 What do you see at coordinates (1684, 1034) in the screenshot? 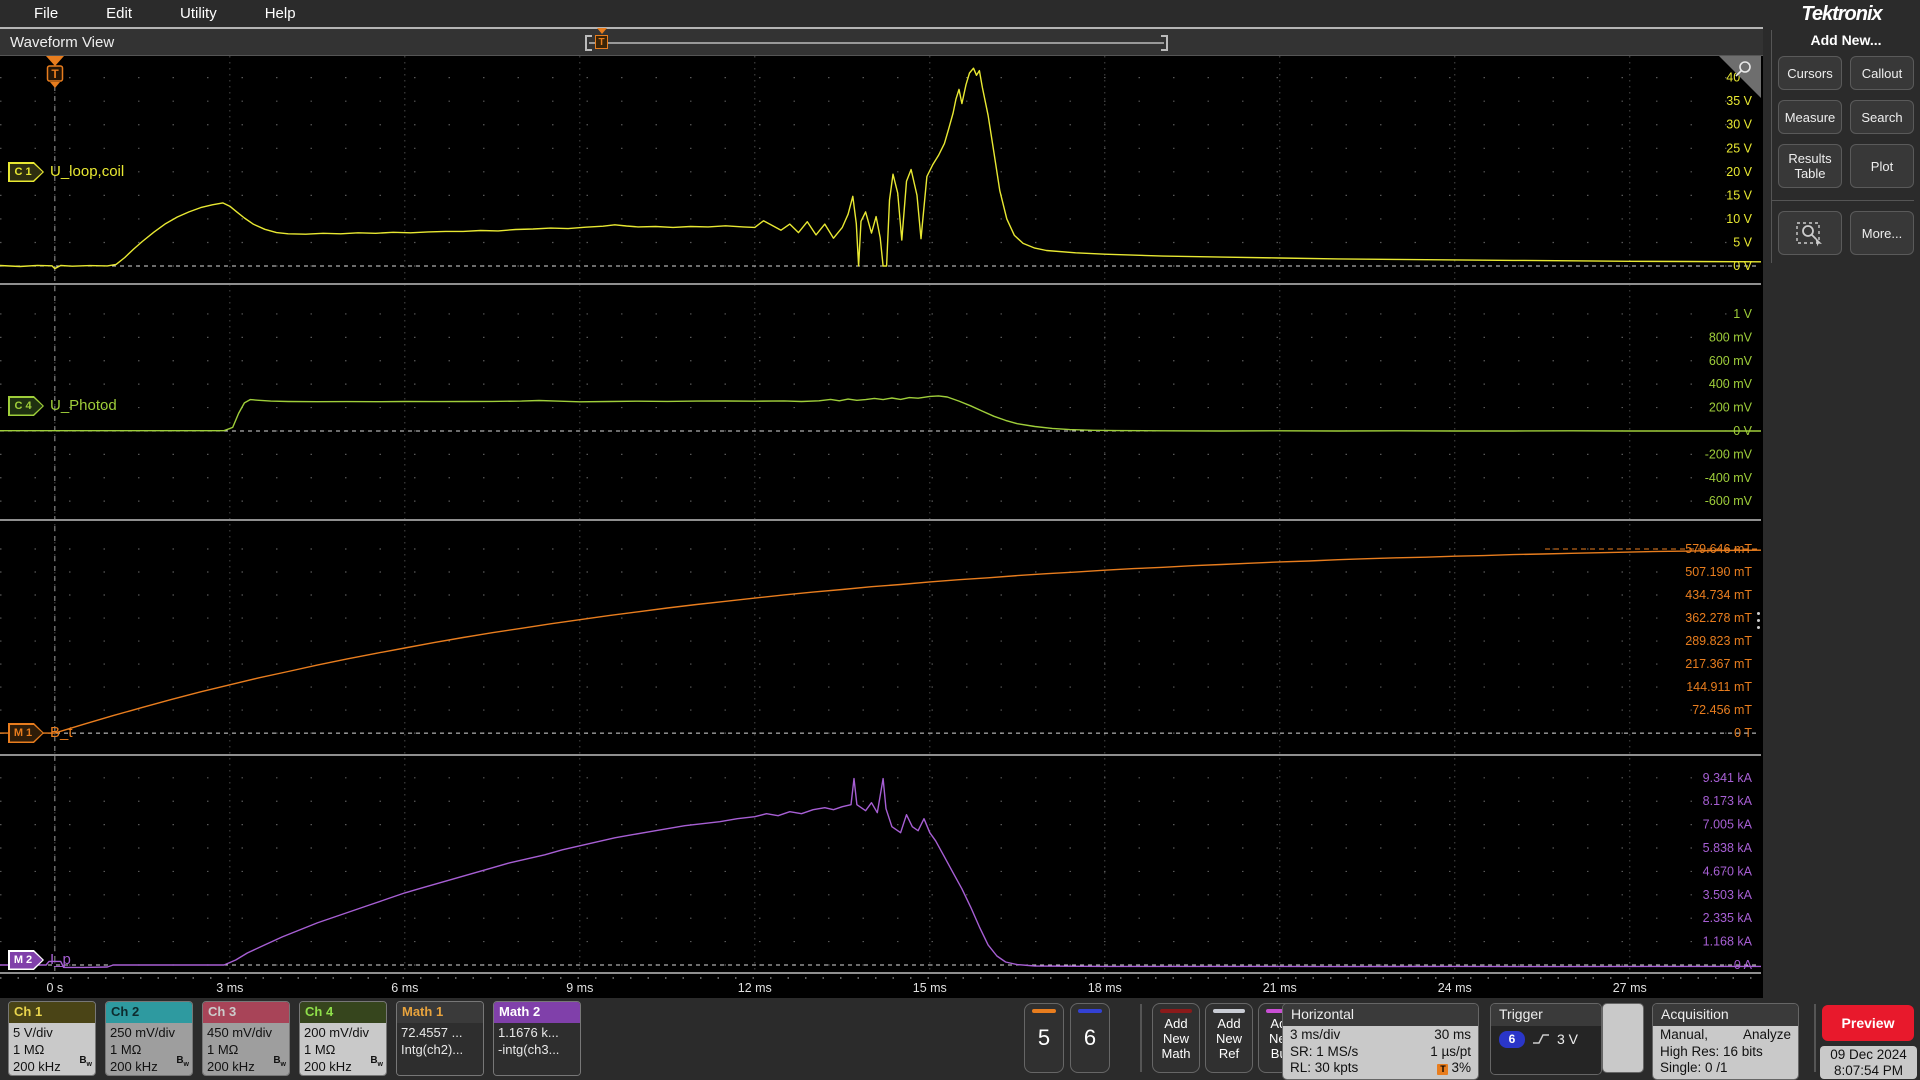
I see `acquisition-mode: Manual,` at bounding box center [1684, 1034].